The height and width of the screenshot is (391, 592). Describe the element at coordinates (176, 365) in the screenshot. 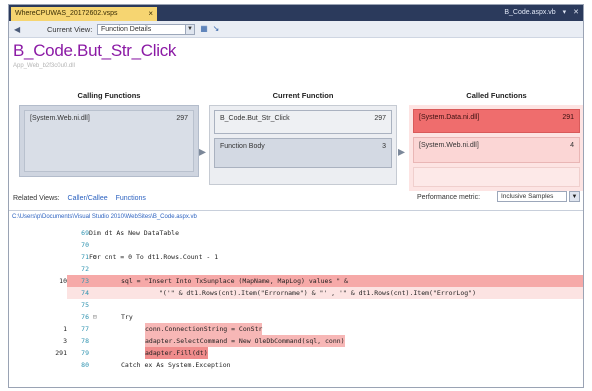

I see `code-text: Catch ex As System.Exception` at that location.